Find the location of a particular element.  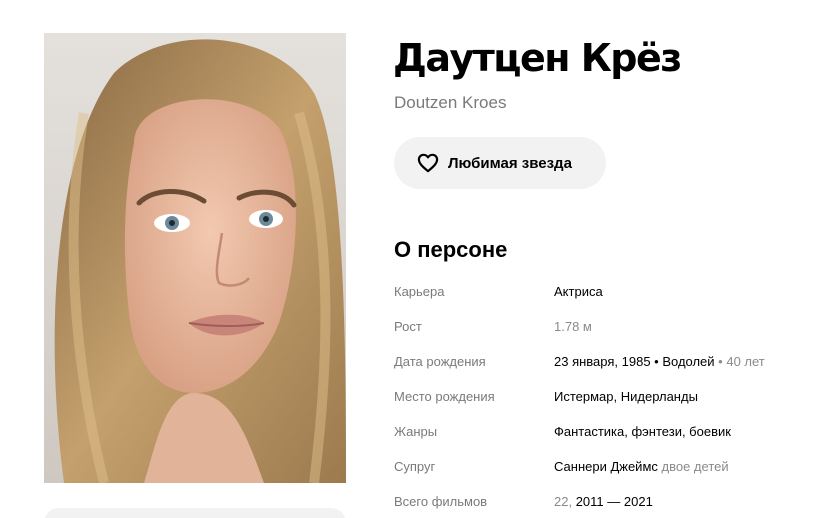

height-value: 1.78 м is located at coordinates (573, 326).